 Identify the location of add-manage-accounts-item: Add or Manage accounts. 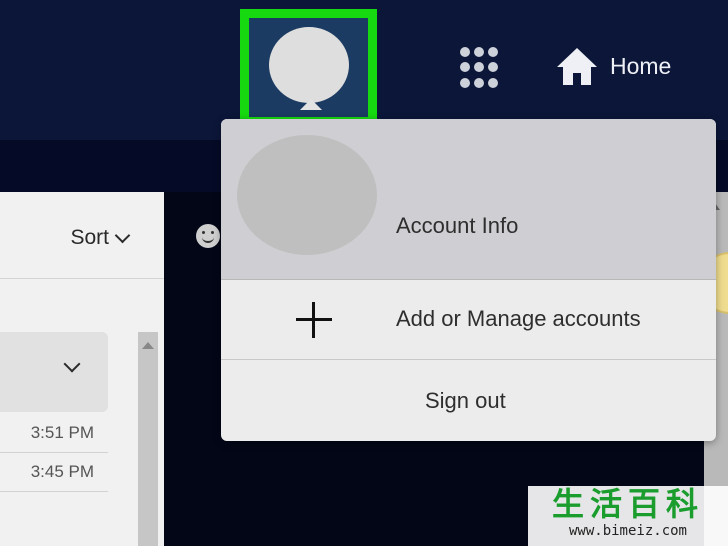
(468, 320).